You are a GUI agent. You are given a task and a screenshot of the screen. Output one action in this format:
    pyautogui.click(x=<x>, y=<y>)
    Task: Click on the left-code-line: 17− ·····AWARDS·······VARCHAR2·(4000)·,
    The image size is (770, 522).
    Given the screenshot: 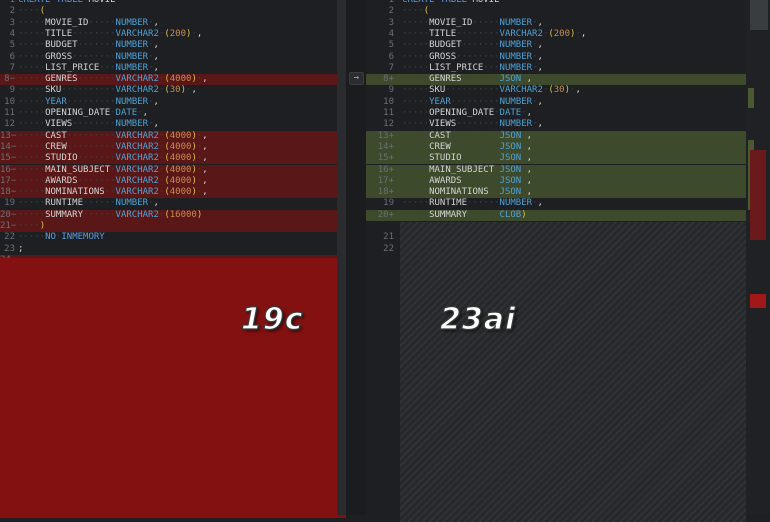 What is the action you would take?
    pyautogui.click(x=173, y=181)
    